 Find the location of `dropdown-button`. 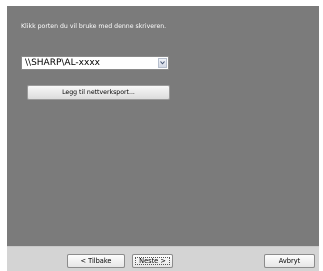

dropdown-button is located at coordinates (162, 63).